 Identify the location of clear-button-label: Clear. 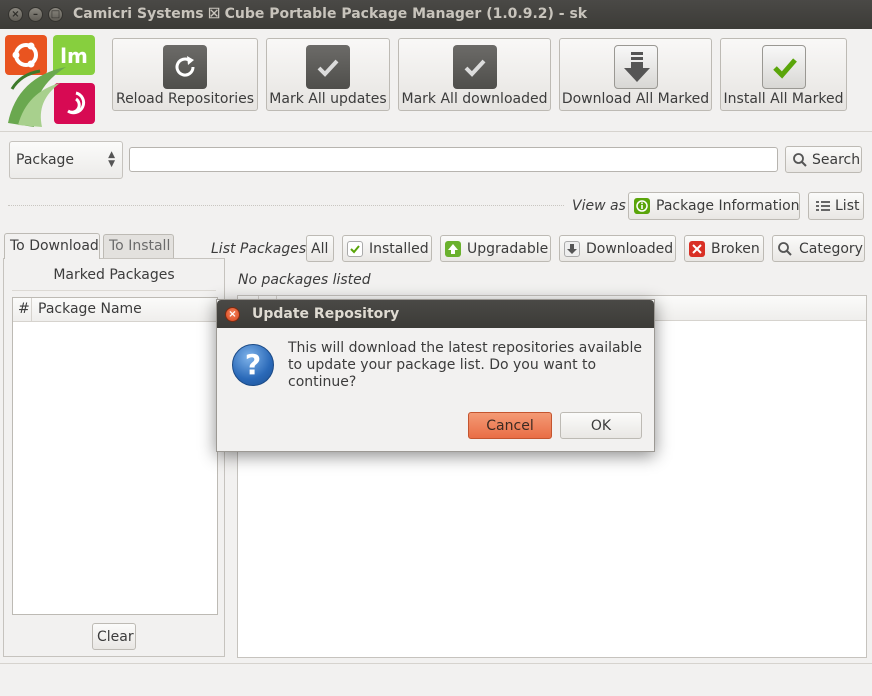
(115, 636).